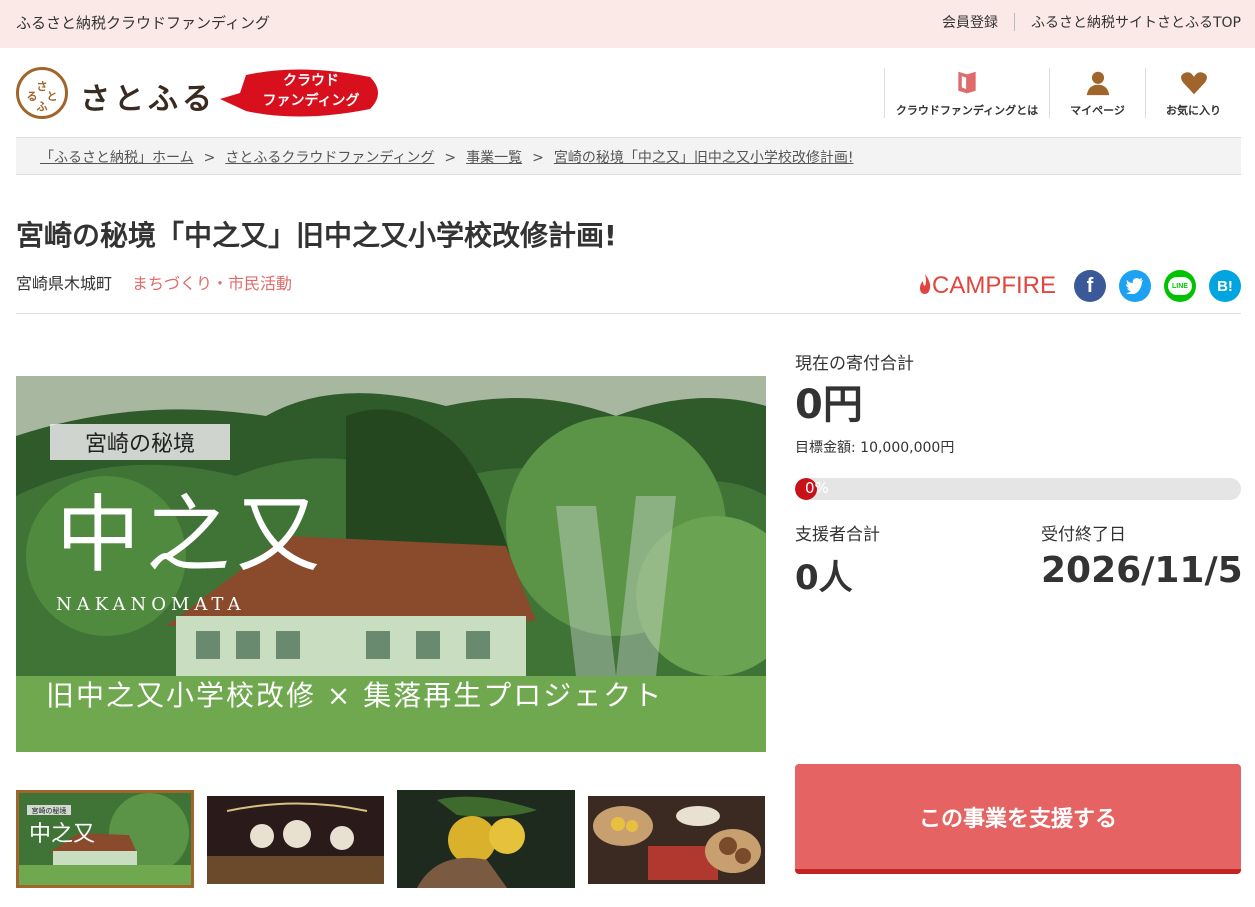 This screenshot has height=907, width=1255. Describe the element at coordinates (829, 405) in the screenshot. I see `total-value: 0円` at that location.